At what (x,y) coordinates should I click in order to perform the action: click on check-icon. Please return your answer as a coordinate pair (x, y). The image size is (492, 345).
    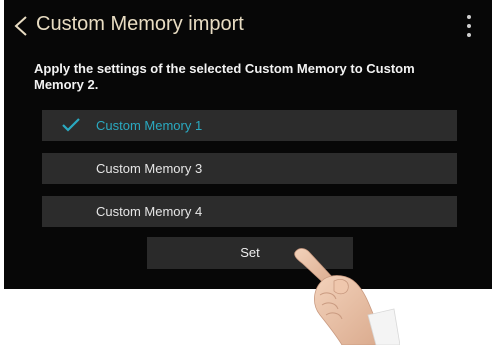
    Looking at the image, I should click on (71, 125).